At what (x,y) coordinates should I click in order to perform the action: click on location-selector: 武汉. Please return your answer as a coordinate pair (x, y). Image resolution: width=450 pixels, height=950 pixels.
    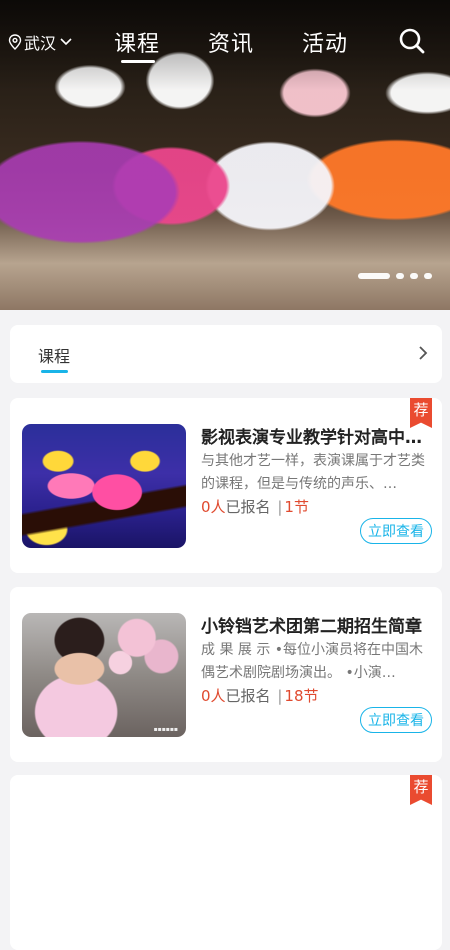
    Looking at the image, I should click on (41, 42).